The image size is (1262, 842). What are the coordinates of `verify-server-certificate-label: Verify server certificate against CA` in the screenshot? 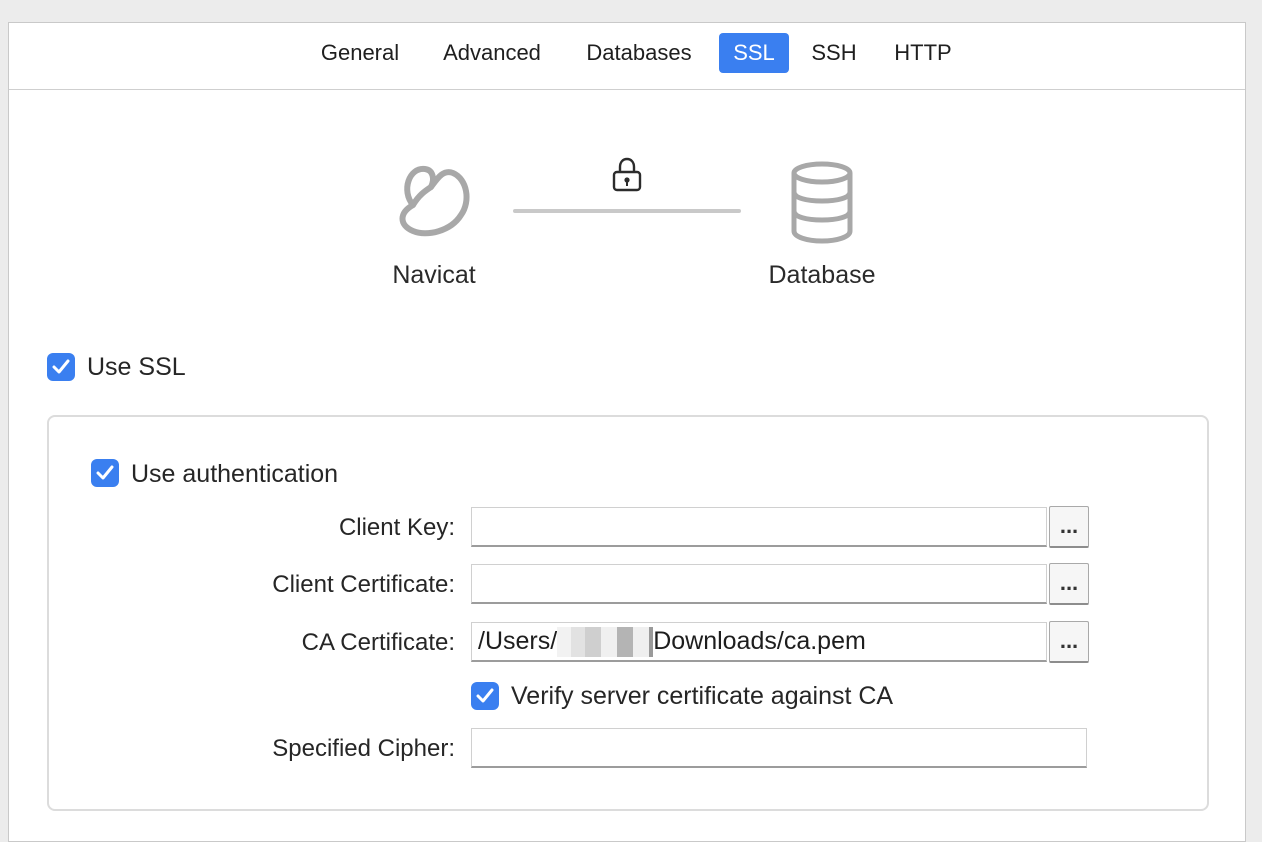 It's located at (702, 696).